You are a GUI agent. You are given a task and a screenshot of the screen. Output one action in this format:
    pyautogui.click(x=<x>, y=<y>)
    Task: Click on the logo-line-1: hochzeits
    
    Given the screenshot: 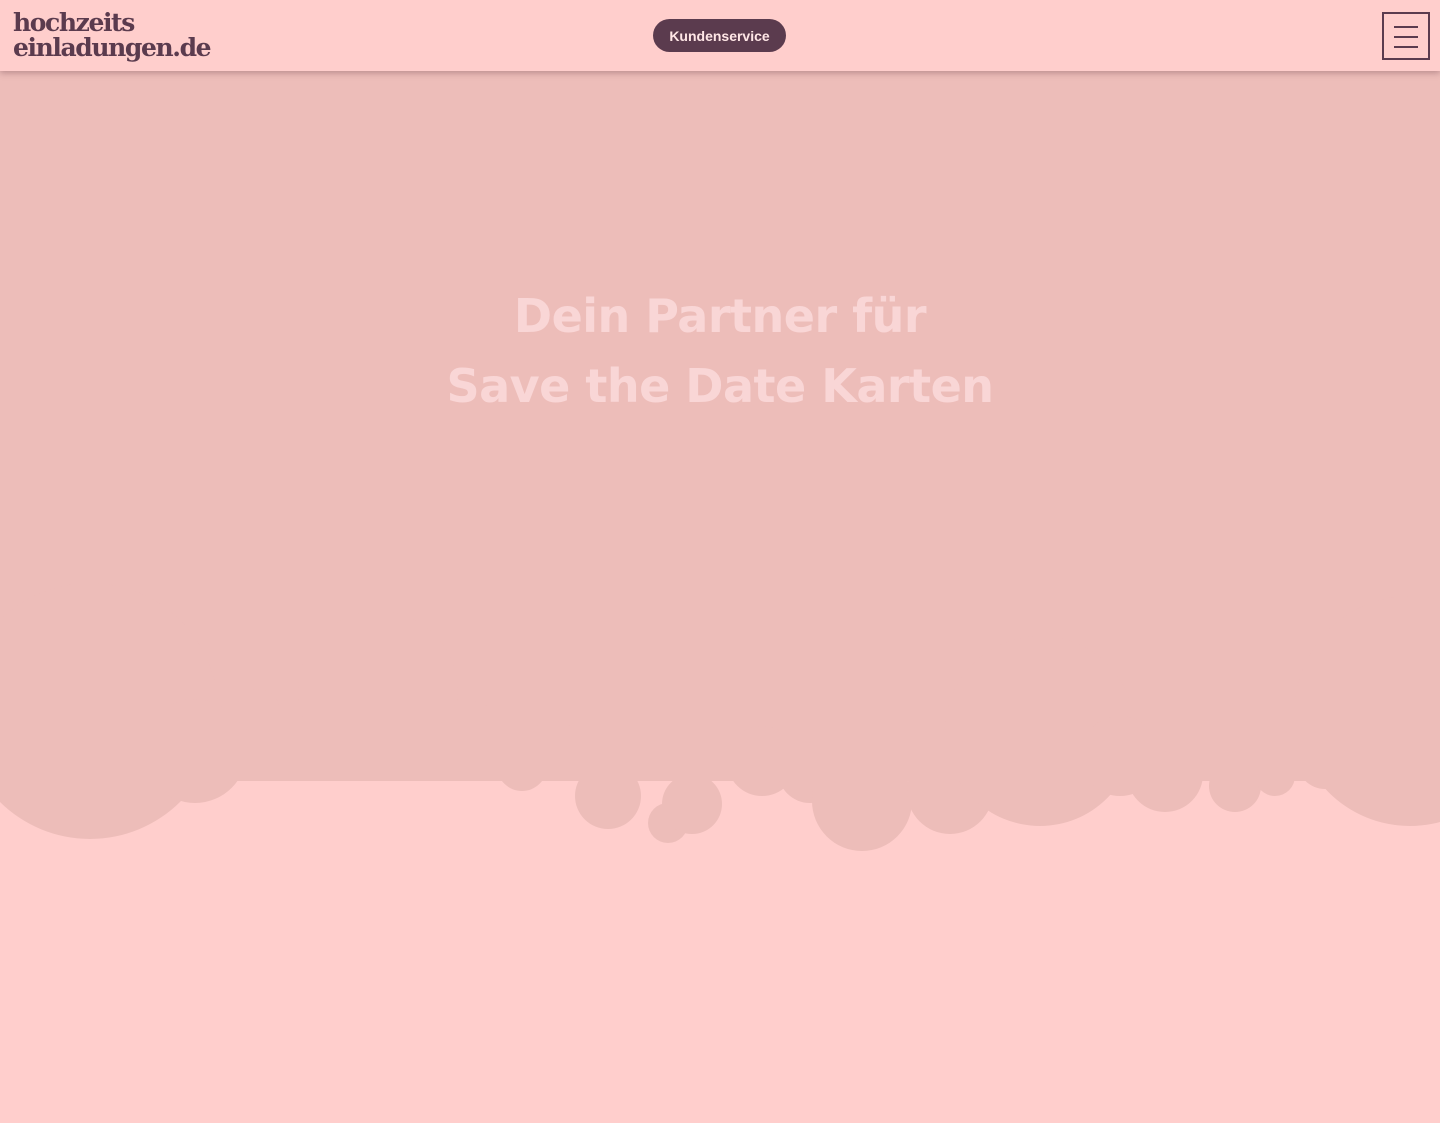 What is the action you would take?
    pyautogui.click(x=74, y=22)
    